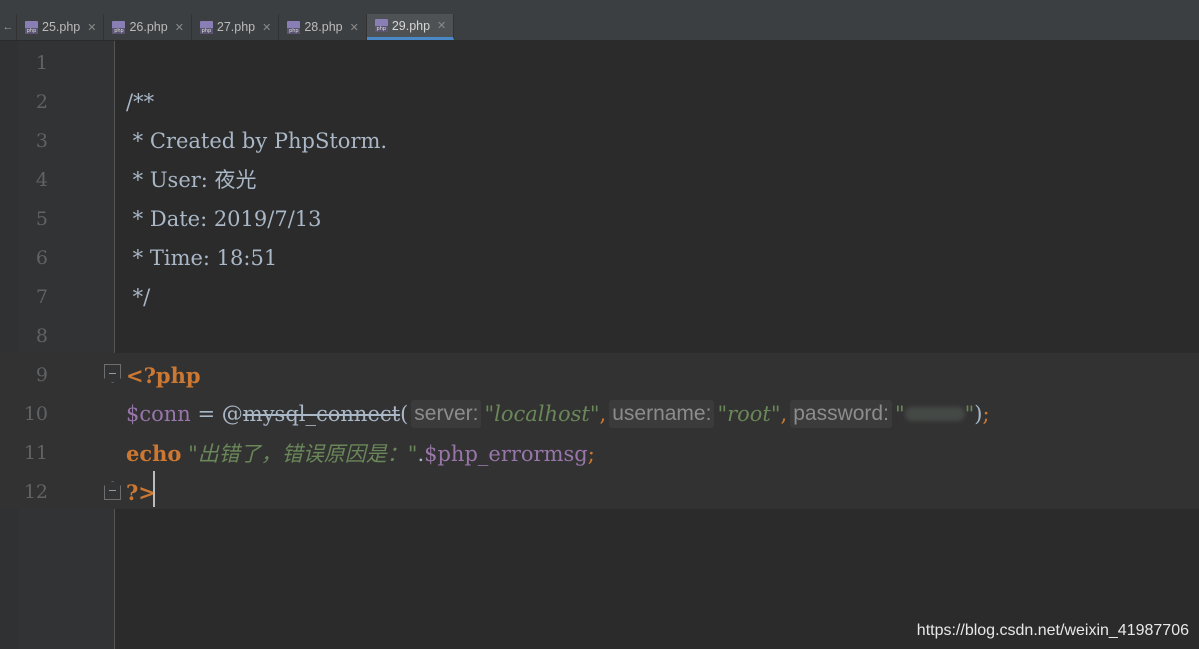 The height and width of the screenshot is (649, 1199). I want to click on string-root: "root", so click(749, 414).